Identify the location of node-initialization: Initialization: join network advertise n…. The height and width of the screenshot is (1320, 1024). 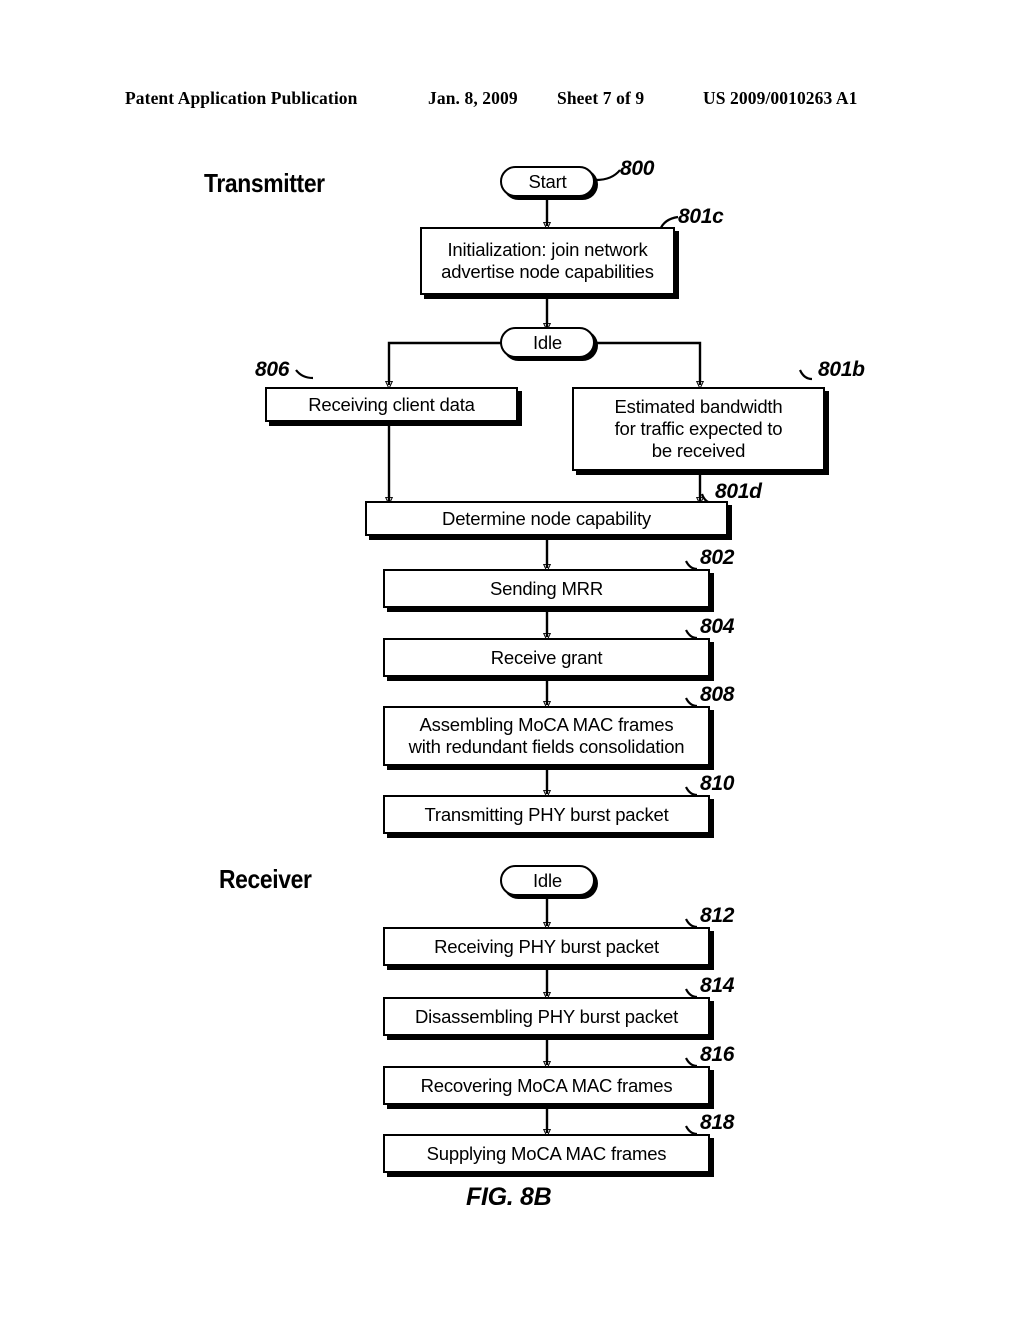
(547, 261).